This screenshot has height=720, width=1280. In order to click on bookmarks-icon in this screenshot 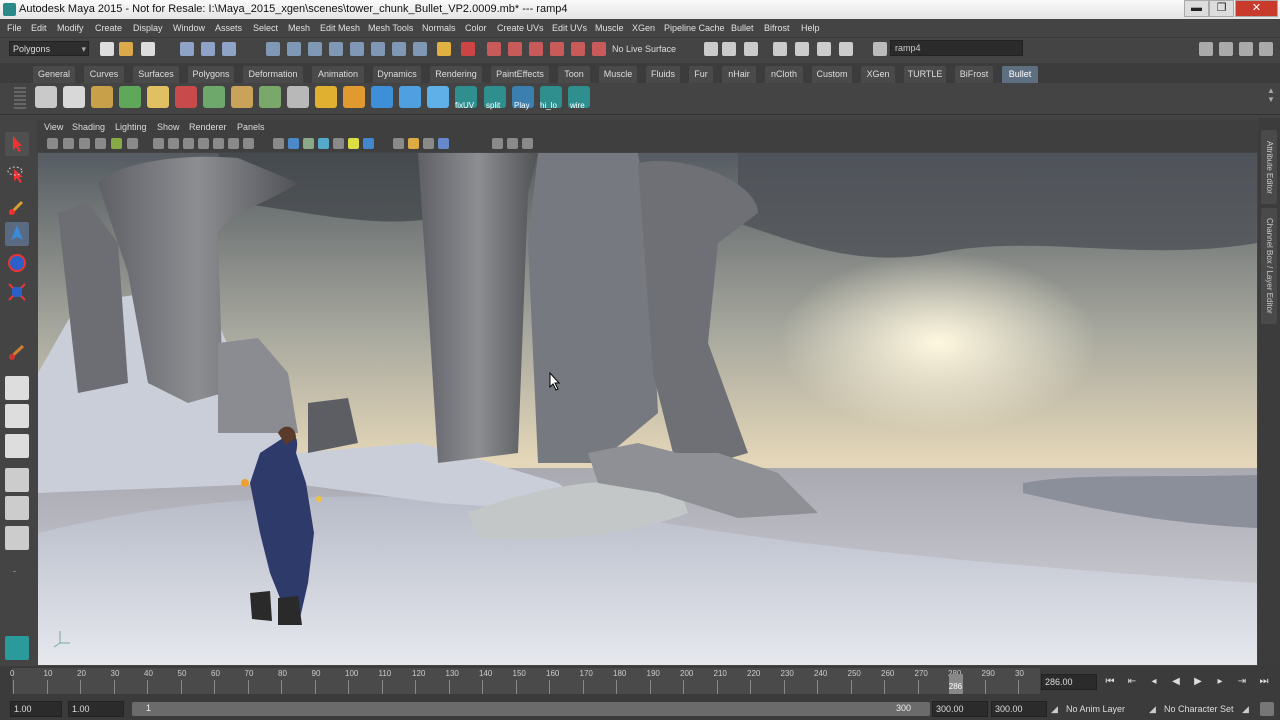, I will do `click(84, 143)`.